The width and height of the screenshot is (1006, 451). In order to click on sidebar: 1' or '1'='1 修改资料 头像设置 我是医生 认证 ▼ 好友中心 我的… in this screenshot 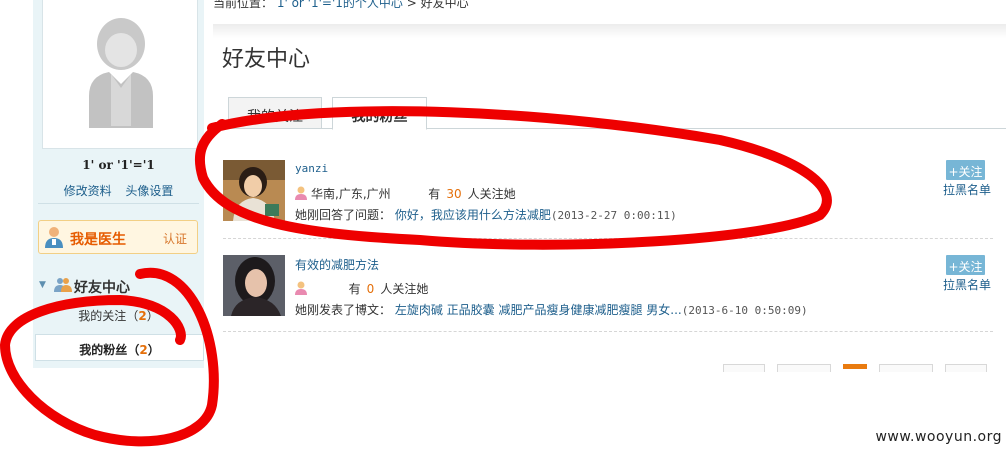, I will do `click(118, 184)`.